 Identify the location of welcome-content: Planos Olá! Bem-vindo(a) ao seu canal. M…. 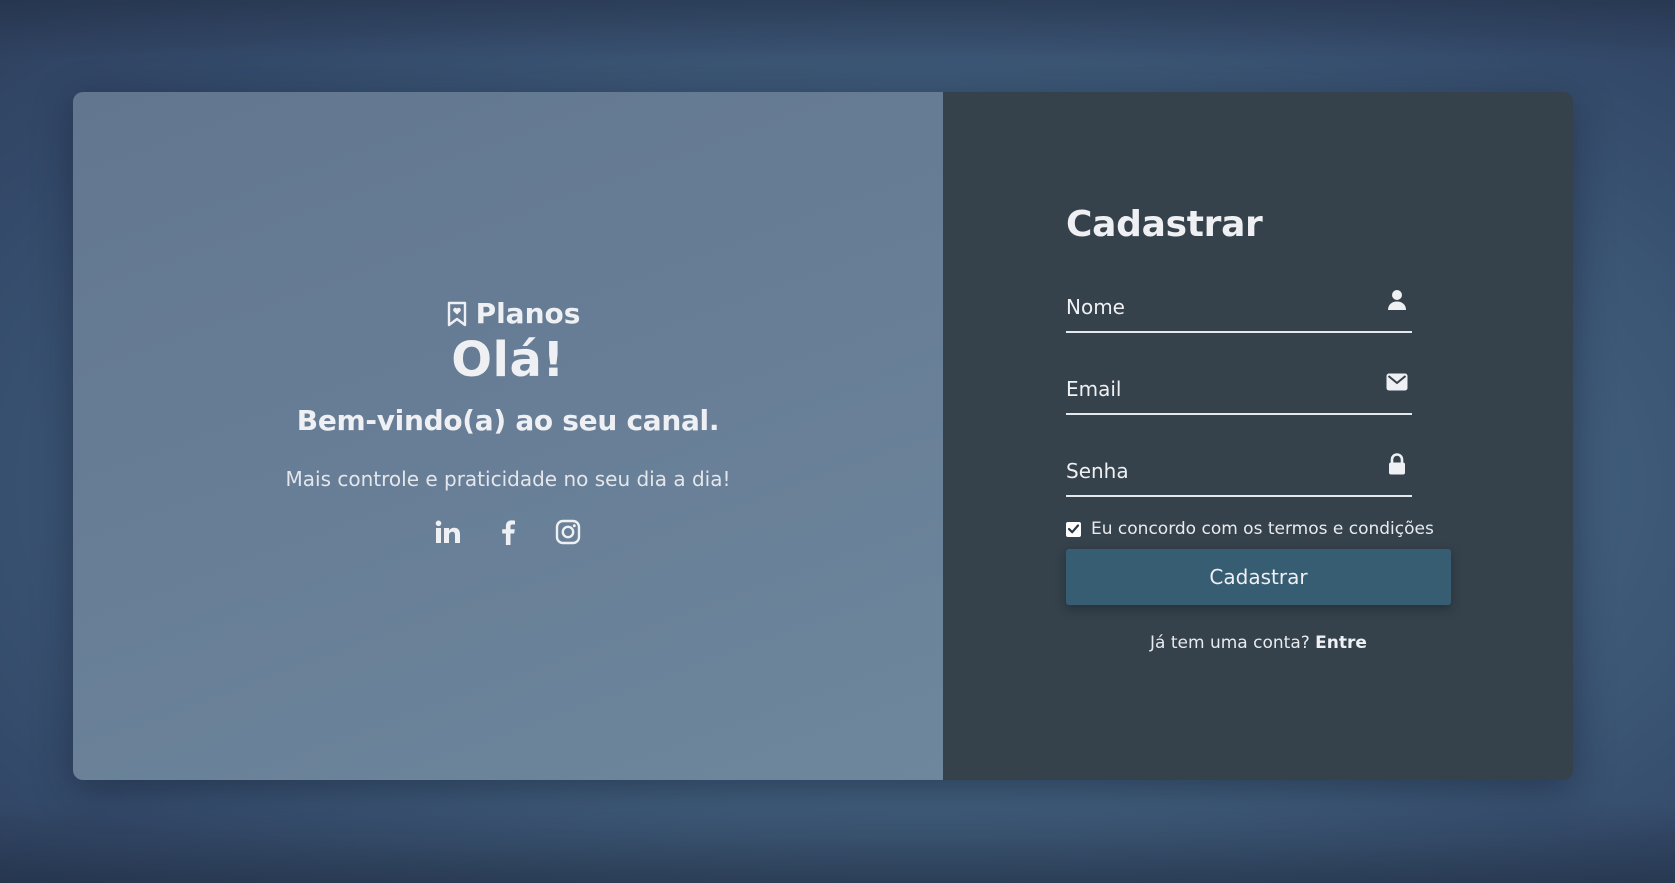
(508, 421).